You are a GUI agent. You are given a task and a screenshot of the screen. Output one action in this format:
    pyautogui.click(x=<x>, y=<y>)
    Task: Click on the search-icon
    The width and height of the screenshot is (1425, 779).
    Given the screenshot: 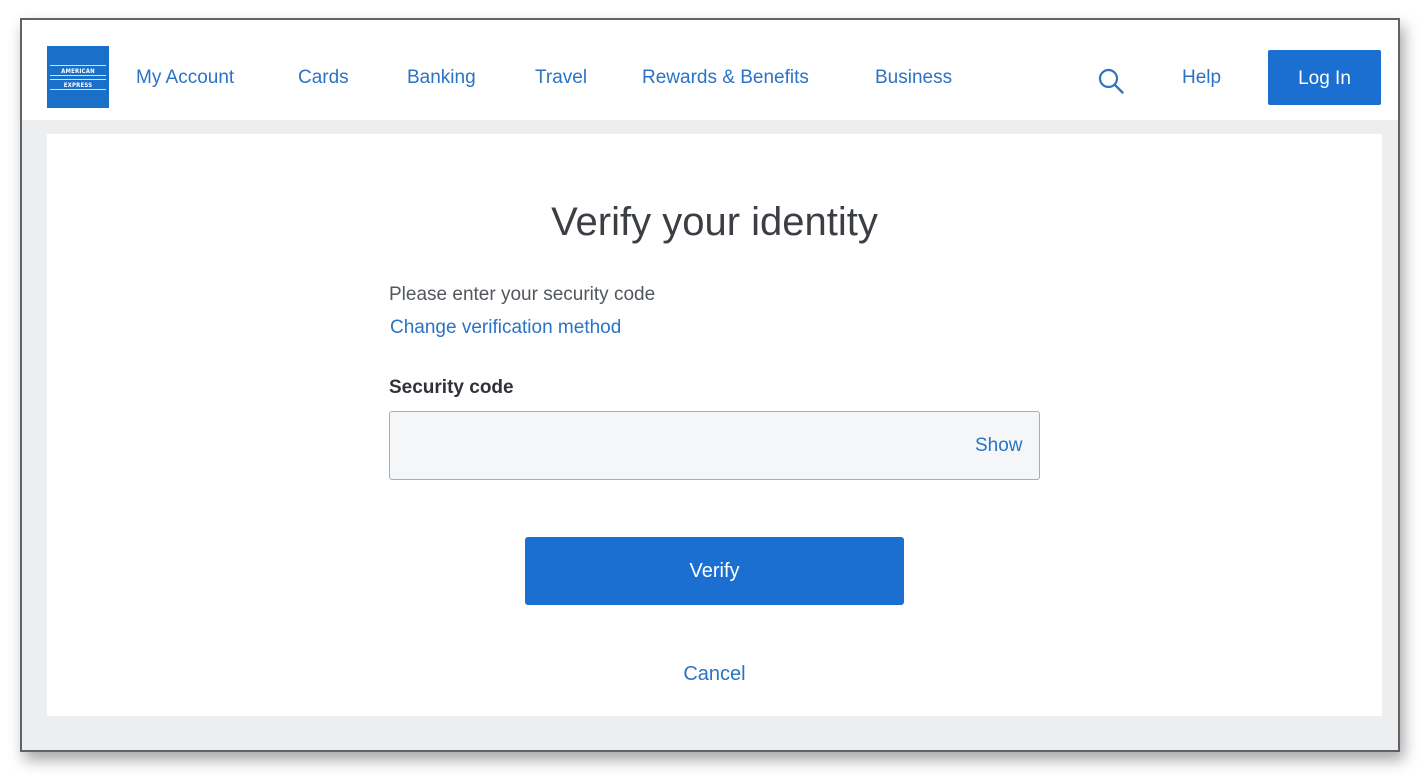 What is the action you would take?
    pyautogui.click(x=1111, y=81)
    